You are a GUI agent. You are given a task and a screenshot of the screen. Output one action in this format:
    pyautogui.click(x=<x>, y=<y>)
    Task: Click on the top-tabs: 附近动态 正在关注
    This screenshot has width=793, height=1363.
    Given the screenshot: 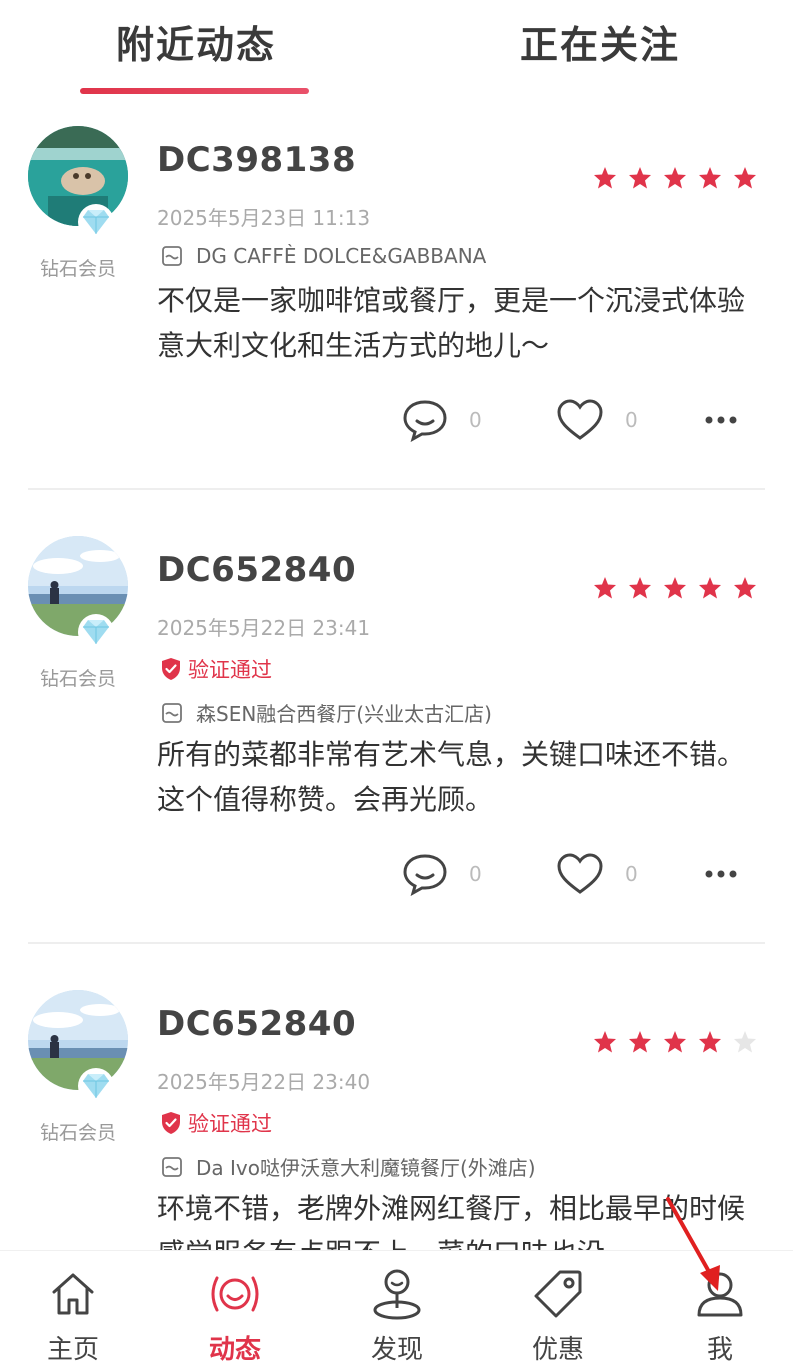 What is the action you would take?
    pyautogui.click(x=396, y=55)
    